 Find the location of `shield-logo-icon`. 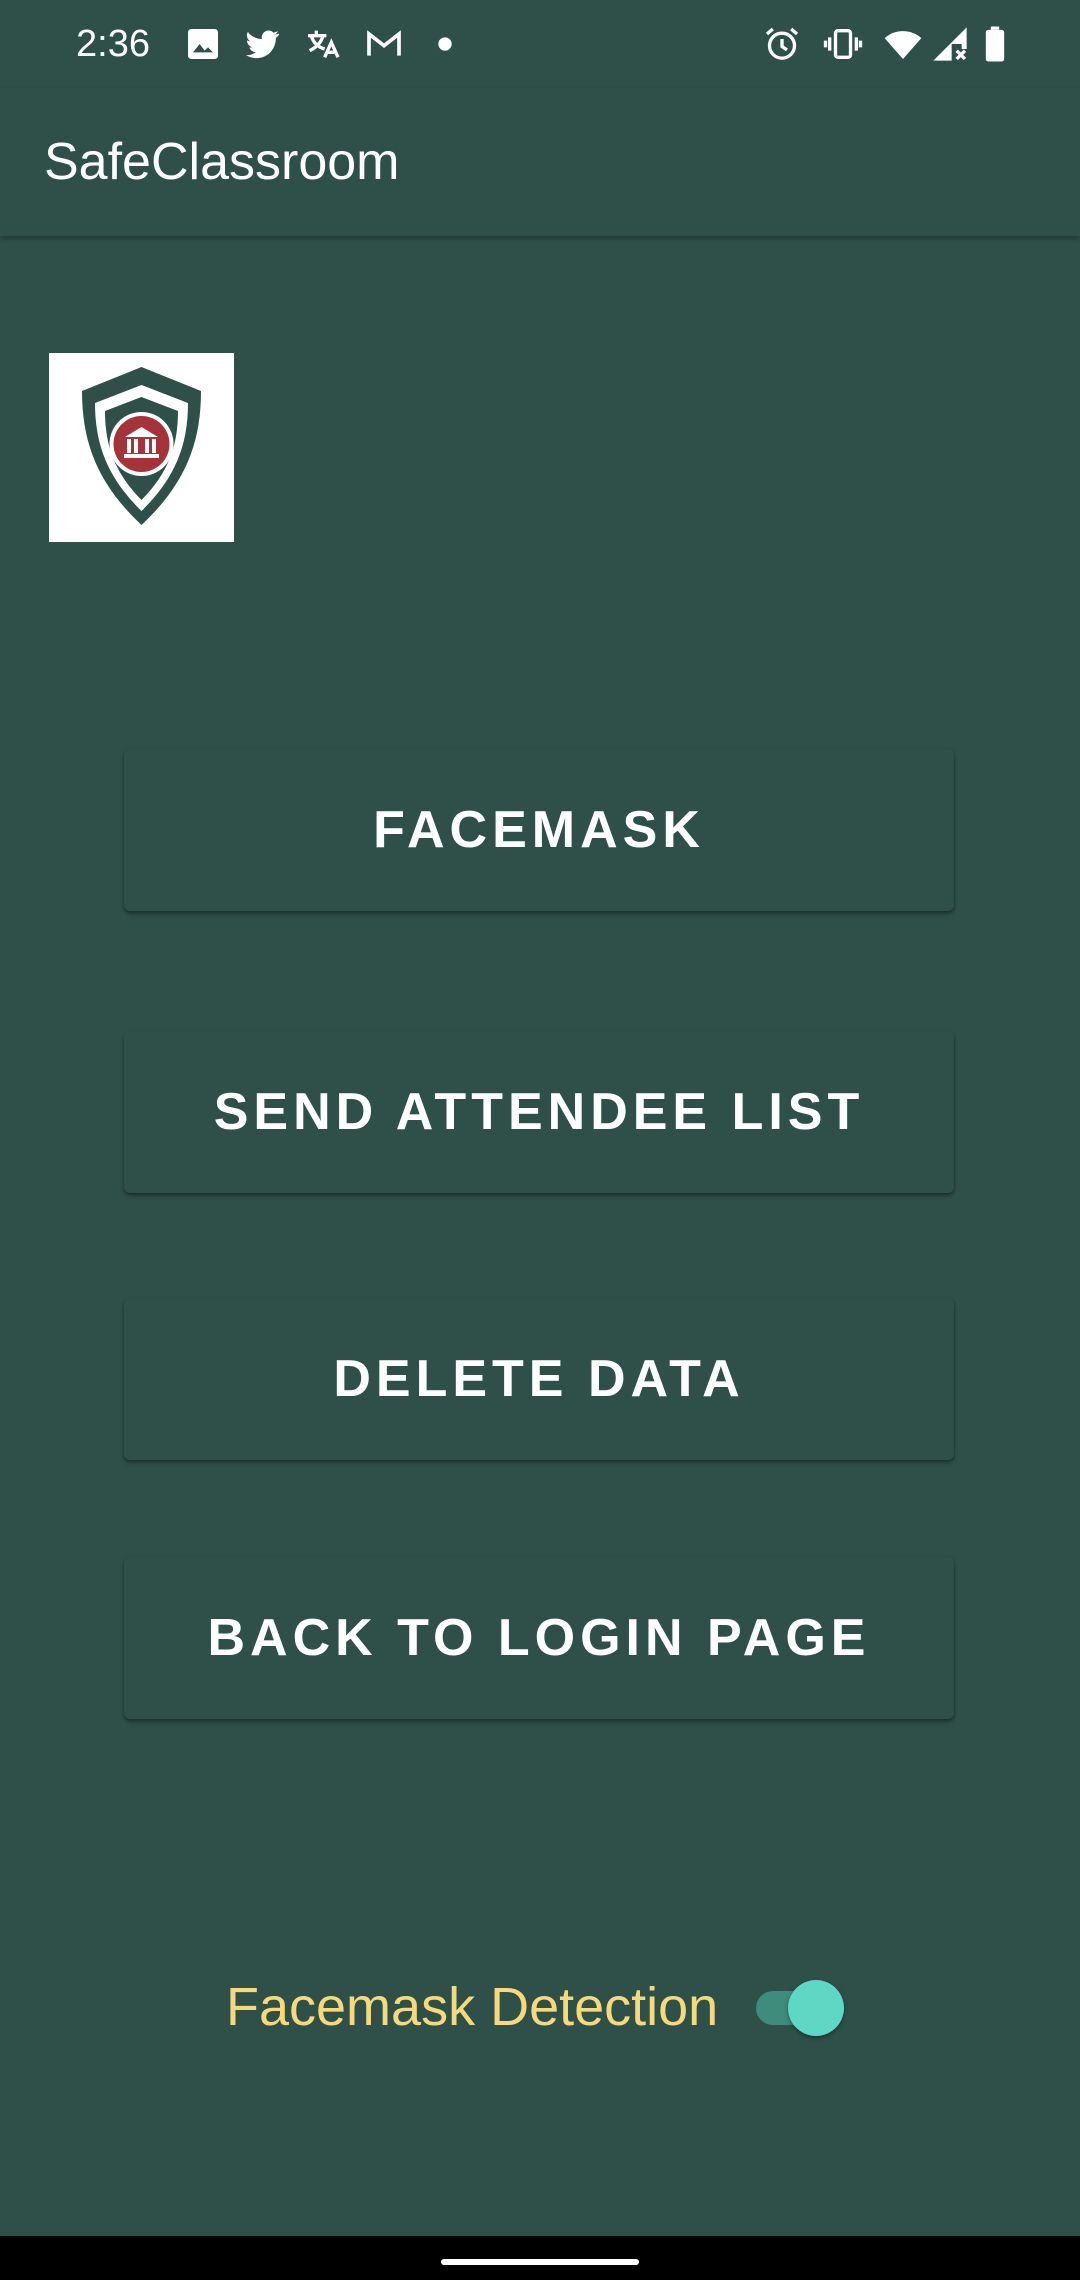

shield-logo-icon is located at coordinates (141, 447).